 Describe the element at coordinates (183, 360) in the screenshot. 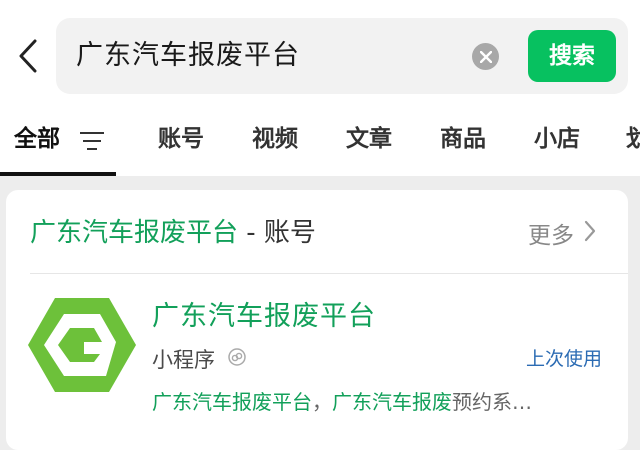

I see `result-type-label: 小程序` at that location.